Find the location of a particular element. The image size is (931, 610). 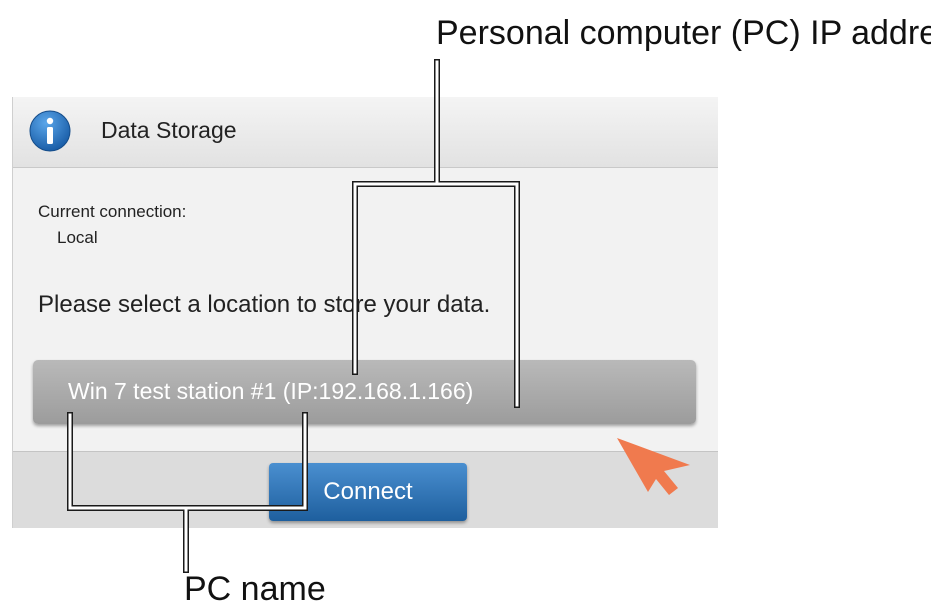

dialog-title: Data Storage is located at coordinates (169, 130).